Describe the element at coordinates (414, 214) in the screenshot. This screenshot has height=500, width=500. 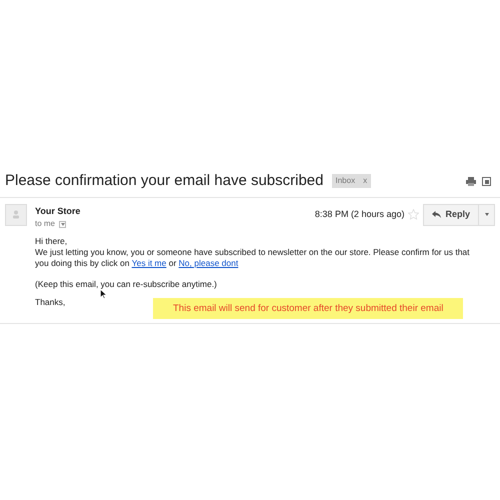
I see `star-icon` at that location.